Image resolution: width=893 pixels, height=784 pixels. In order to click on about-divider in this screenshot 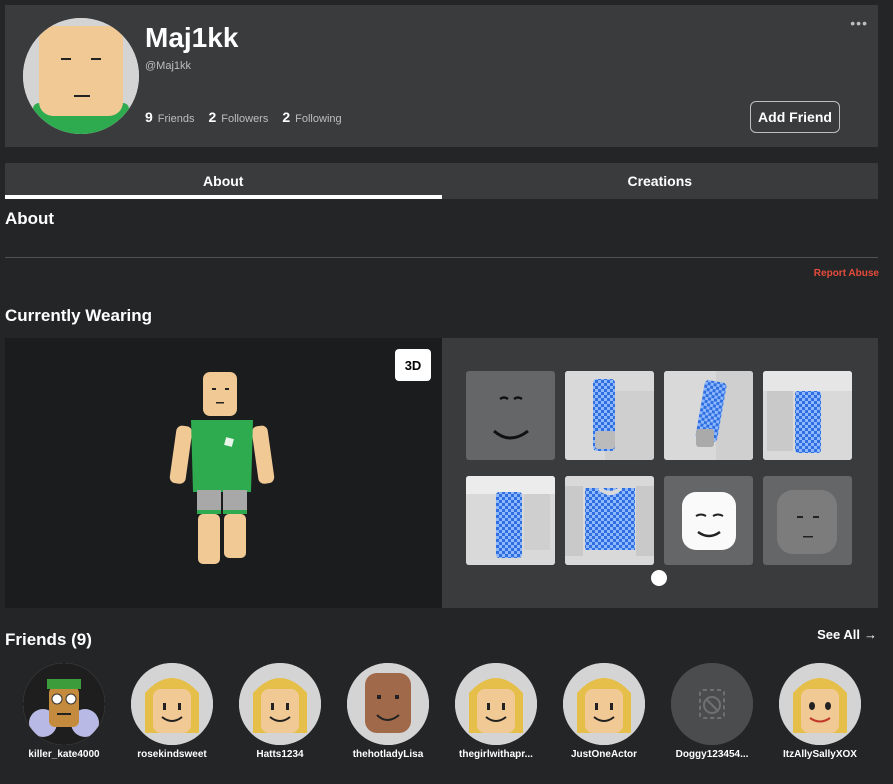, I will do `click(441, 257)`.